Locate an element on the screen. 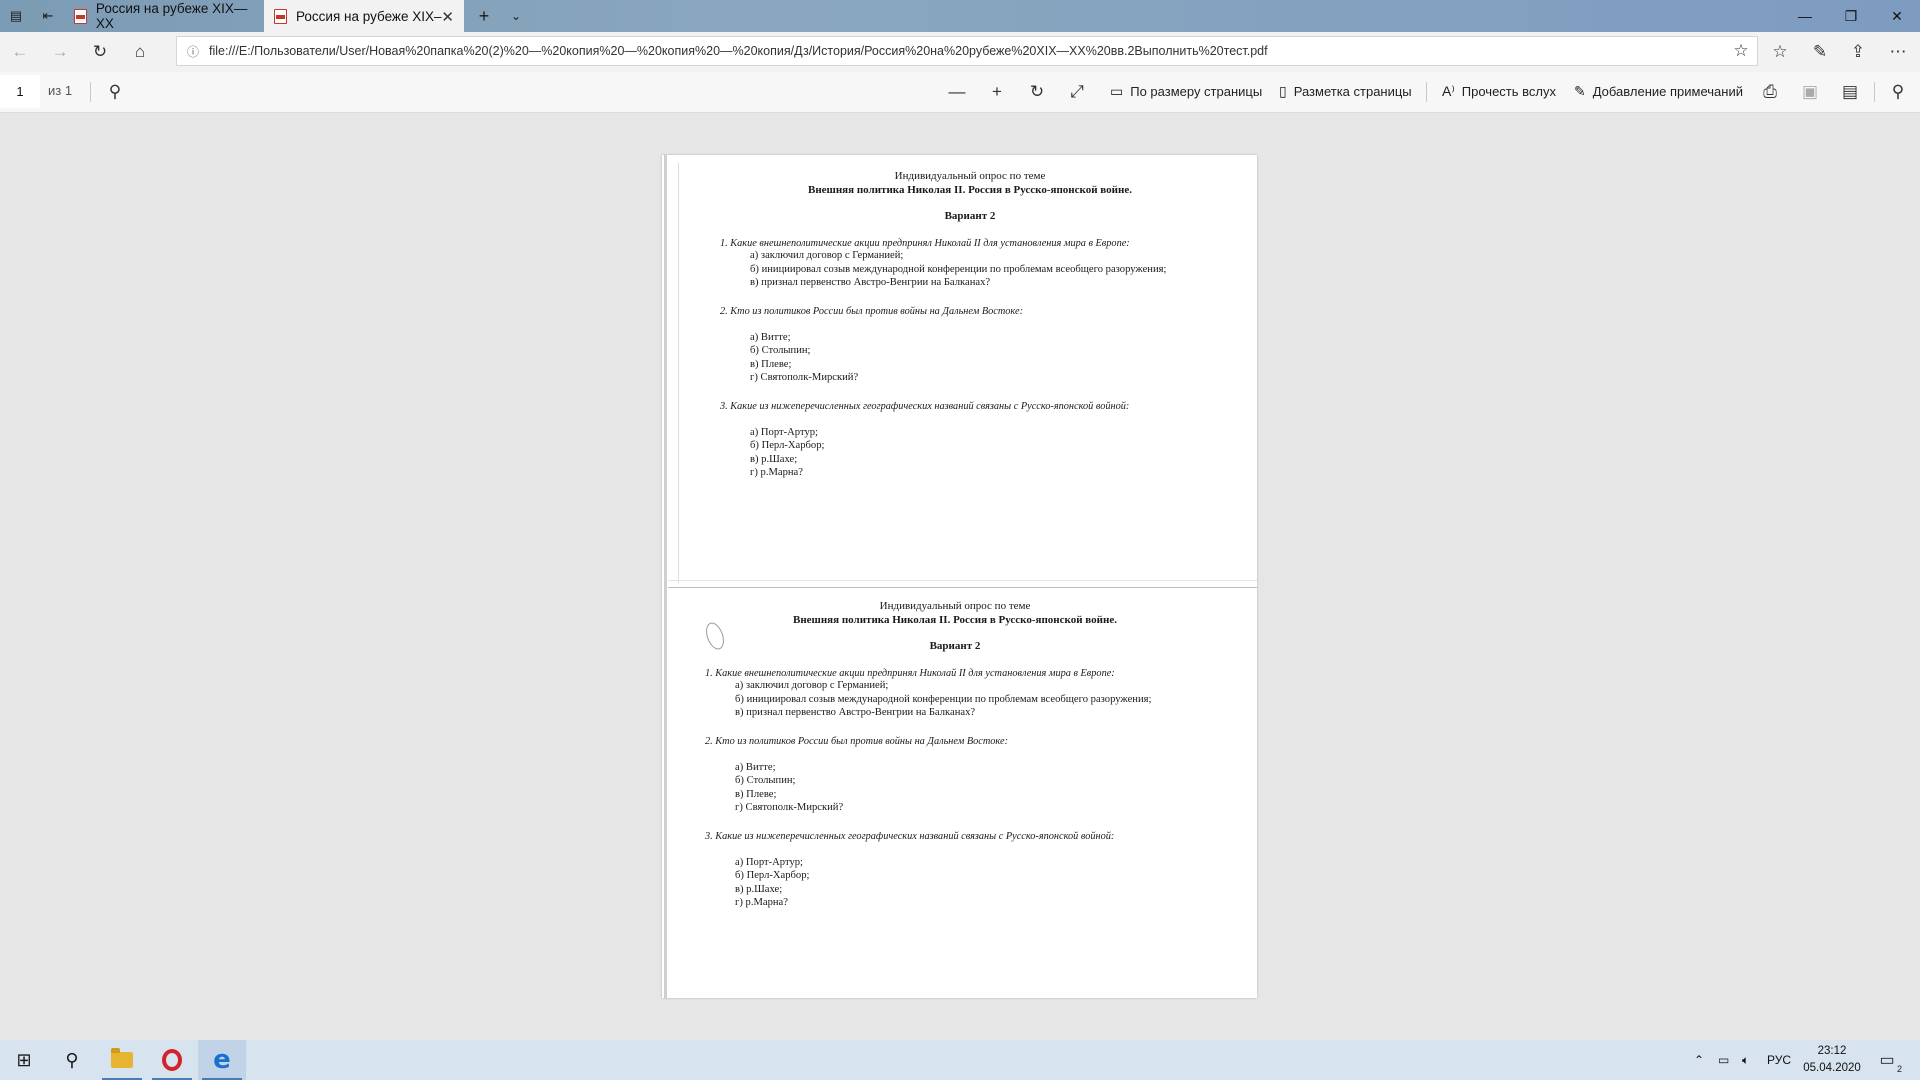  pin-toolbar-icon: ⚲ is located at coordinates (1898, 92).